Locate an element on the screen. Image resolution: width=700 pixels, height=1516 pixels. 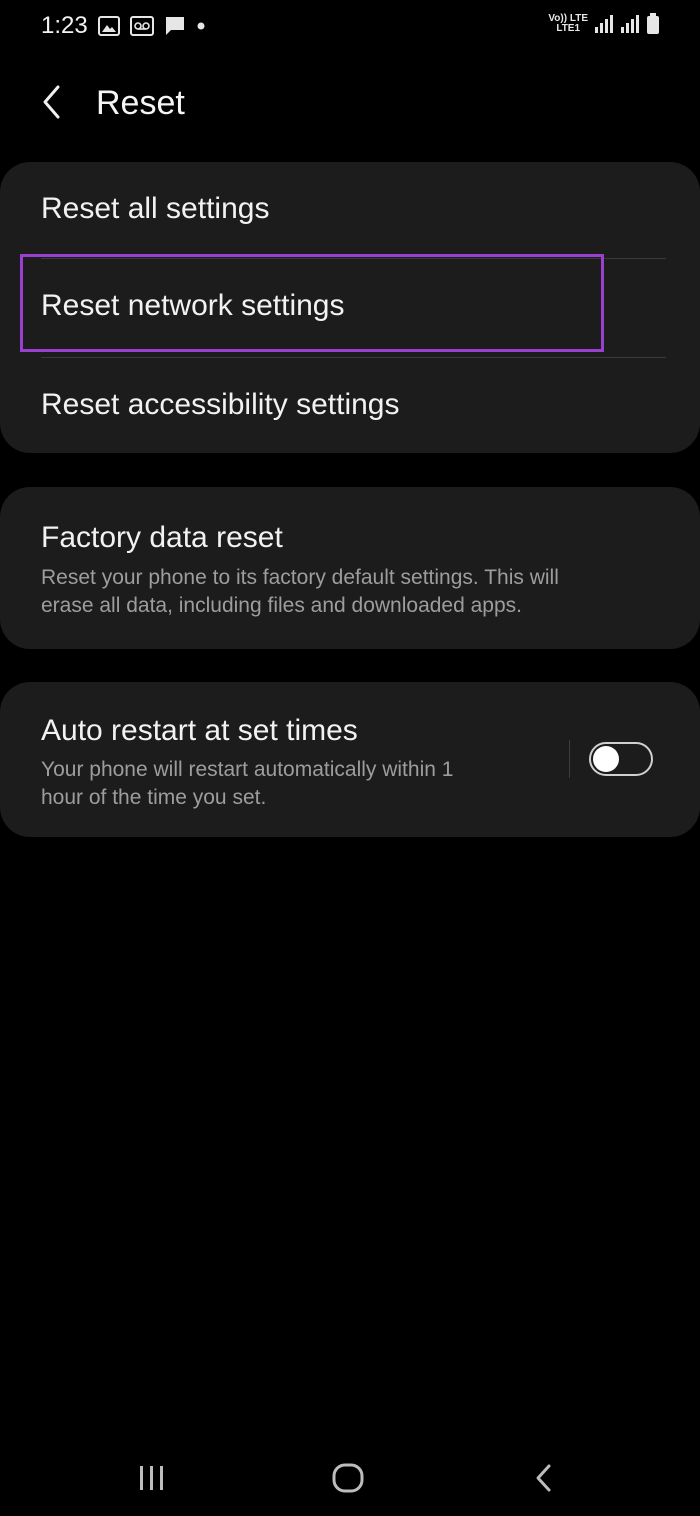
navigation-bar is located at coordinates (350, 1478).